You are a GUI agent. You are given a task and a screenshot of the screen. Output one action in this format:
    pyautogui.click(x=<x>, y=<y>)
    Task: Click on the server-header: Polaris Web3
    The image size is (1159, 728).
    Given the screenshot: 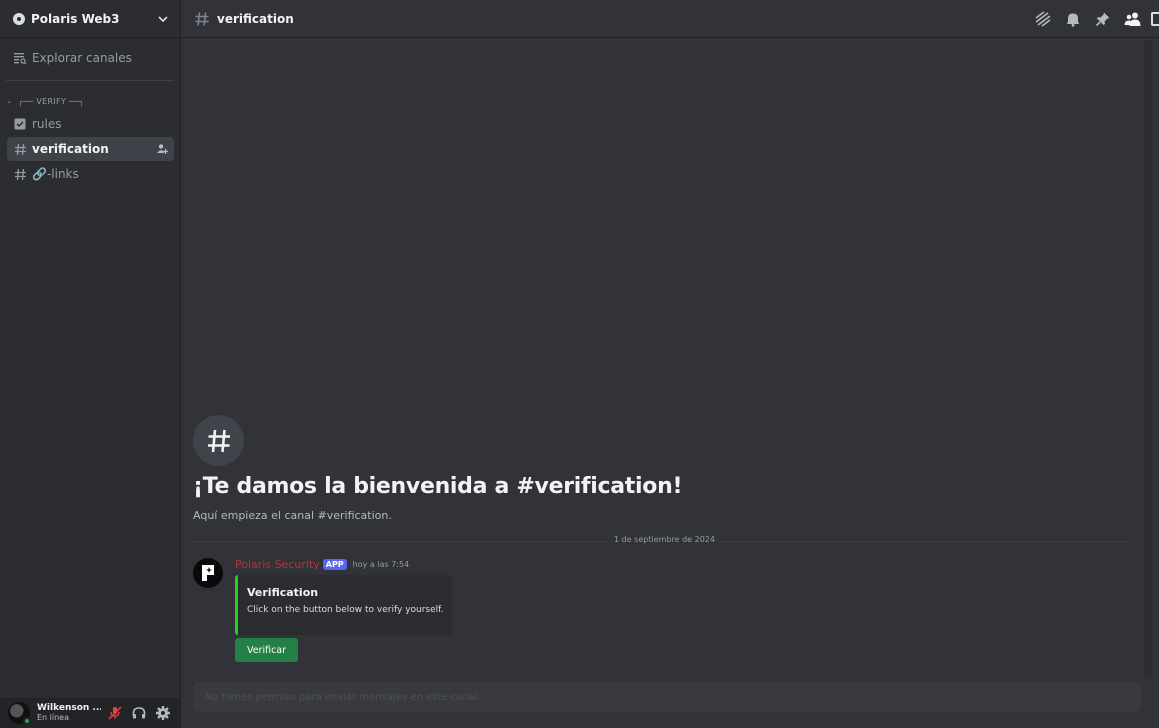 What is the action you would take?
    pyautogui.click(x=90, y=19)
    